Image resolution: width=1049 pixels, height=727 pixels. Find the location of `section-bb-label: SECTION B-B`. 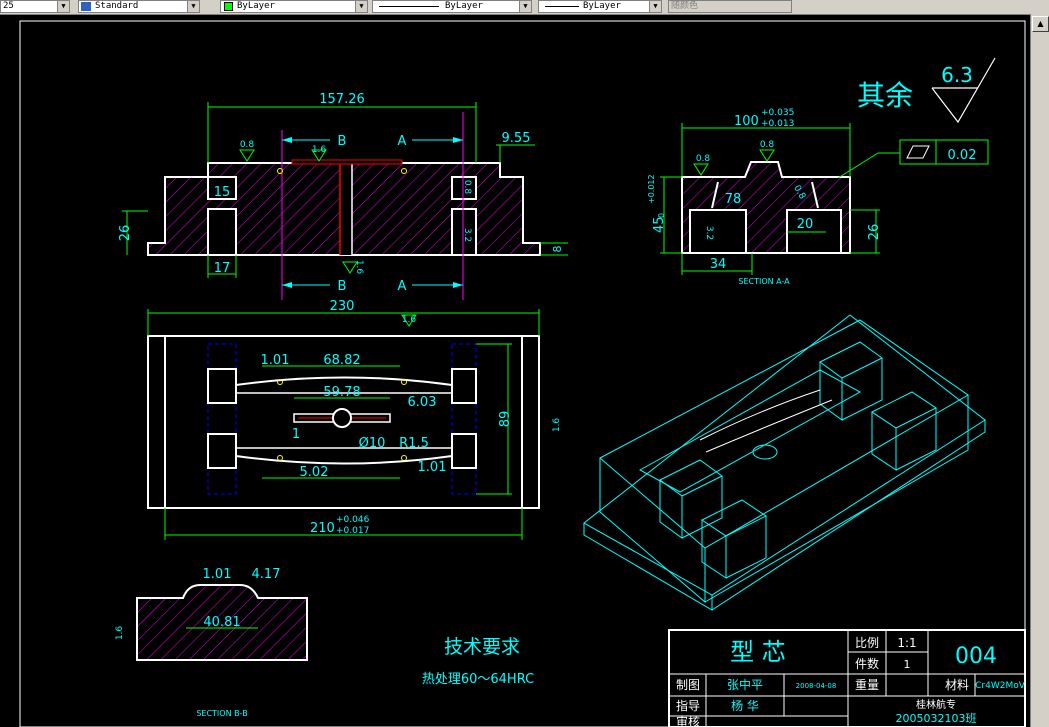

section-bb-label: SECTION B-B is located at coordinates (221, 713).